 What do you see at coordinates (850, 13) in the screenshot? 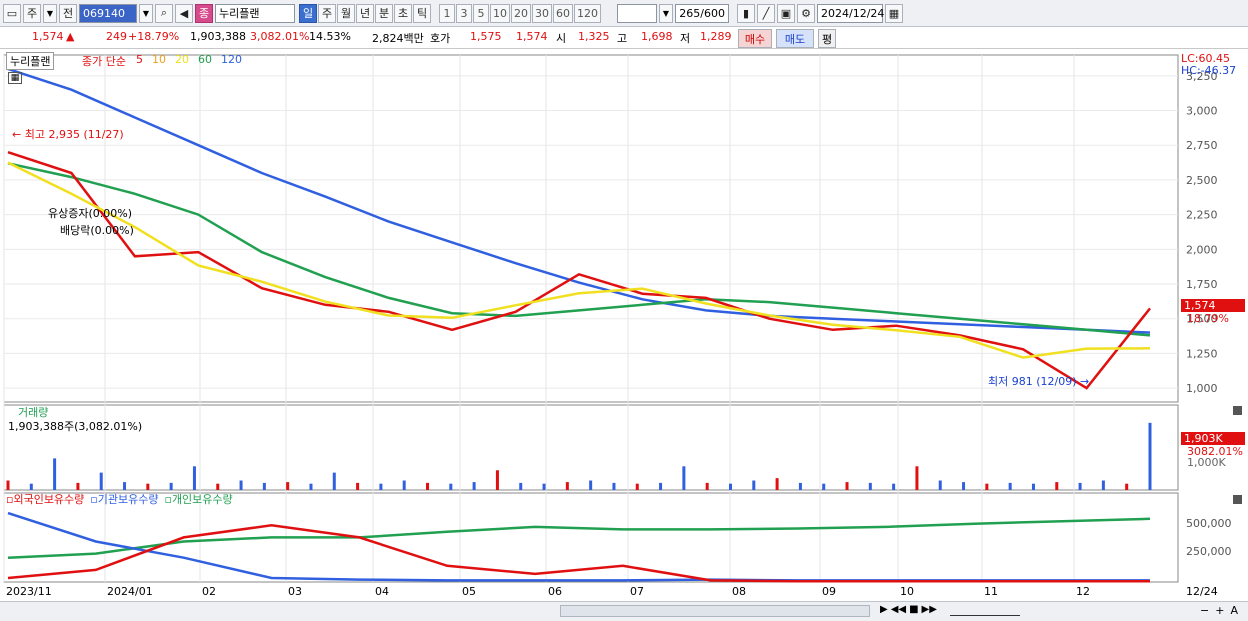
I see `date-input: 2024/12/24` at bounding box center [850, 13].